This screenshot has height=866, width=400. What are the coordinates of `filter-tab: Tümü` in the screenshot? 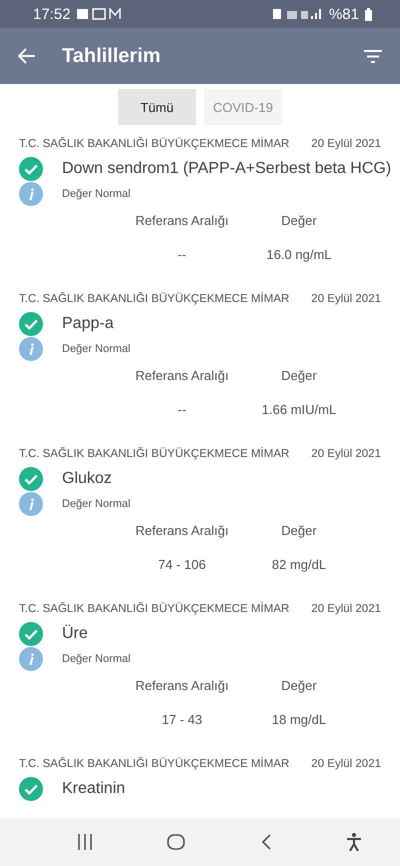 It's located at (157, 107).